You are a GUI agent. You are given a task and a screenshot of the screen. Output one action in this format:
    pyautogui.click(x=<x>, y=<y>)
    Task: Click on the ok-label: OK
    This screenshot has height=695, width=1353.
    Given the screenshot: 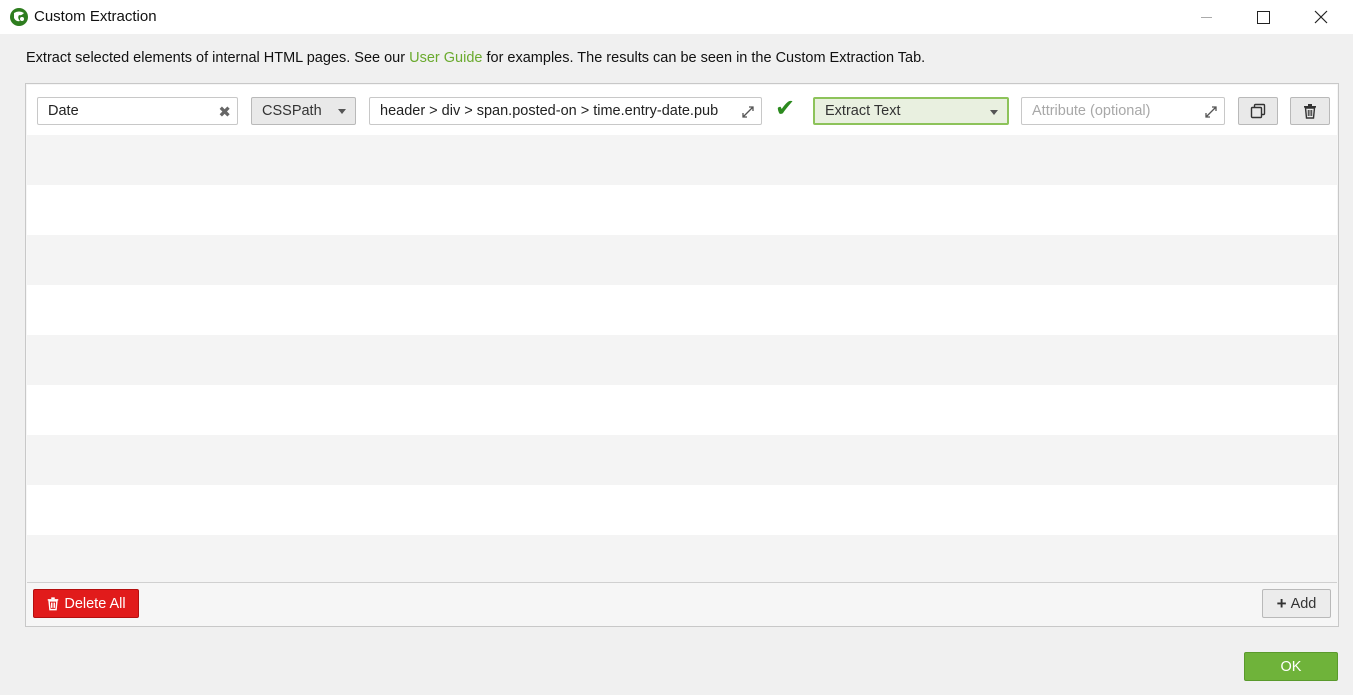 What is the action you would take?
    pyautogui.click(x=1291, y=666)
    